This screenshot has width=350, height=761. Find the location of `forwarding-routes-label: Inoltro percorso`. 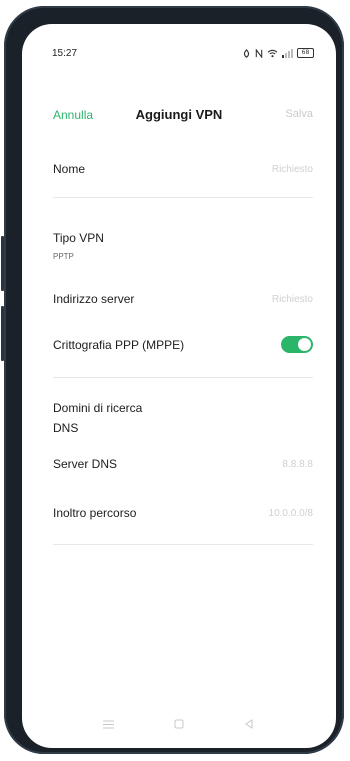

forwarding-routes-label: Inoltro percorso is located at coordinates (95, 513).